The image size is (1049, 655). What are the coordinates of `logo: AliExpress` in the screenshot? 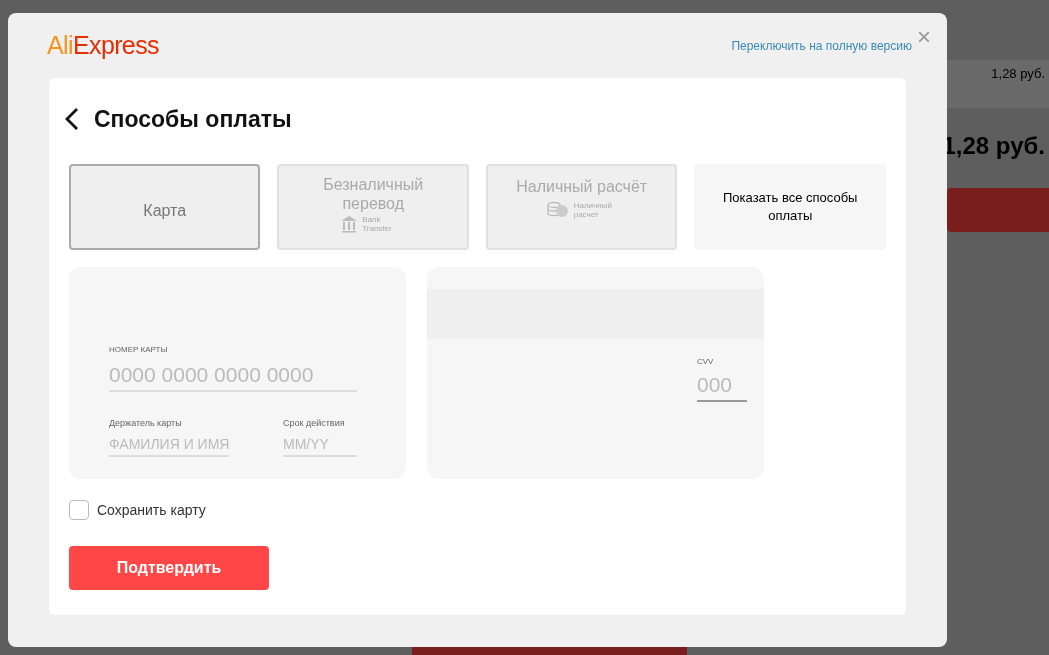 It's located at (103, 45).